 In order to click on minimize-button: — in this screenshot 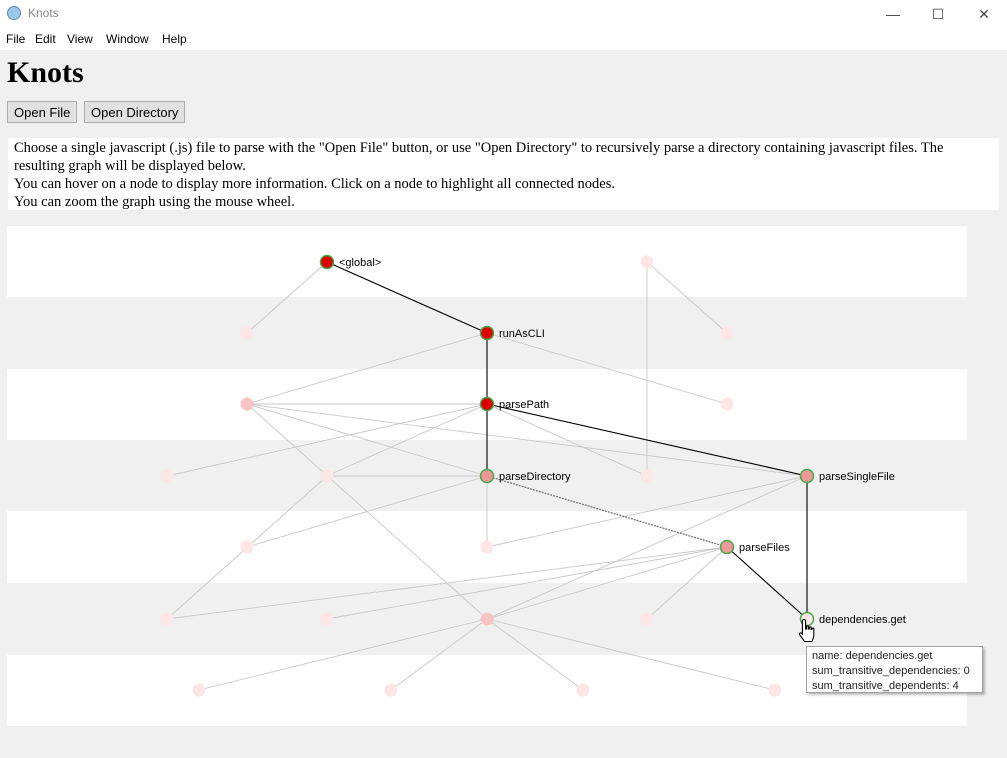, I will do `click(893, 14)`.